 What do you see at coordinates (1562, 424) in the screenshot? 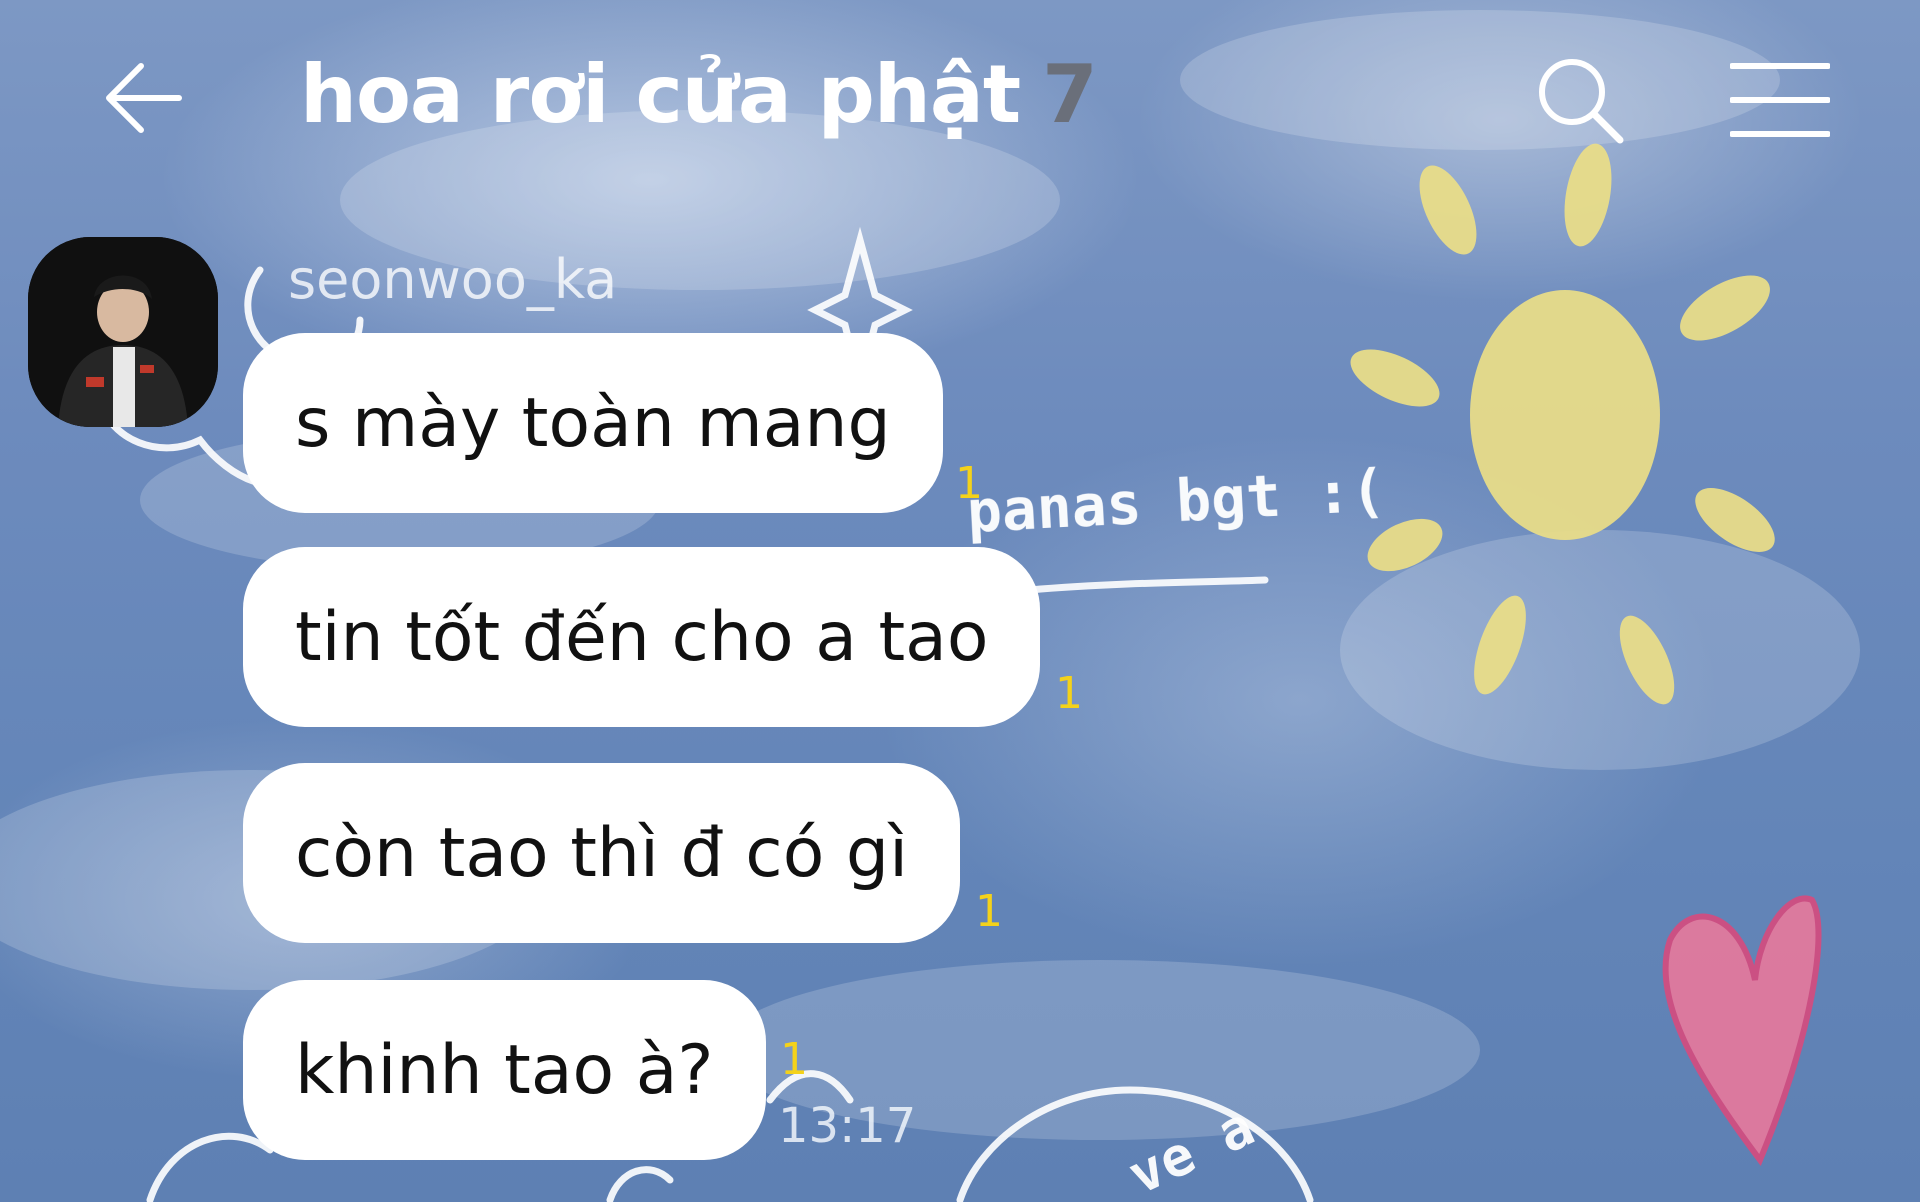
I see `sun-doodle` at bounding box center [1562, 424].